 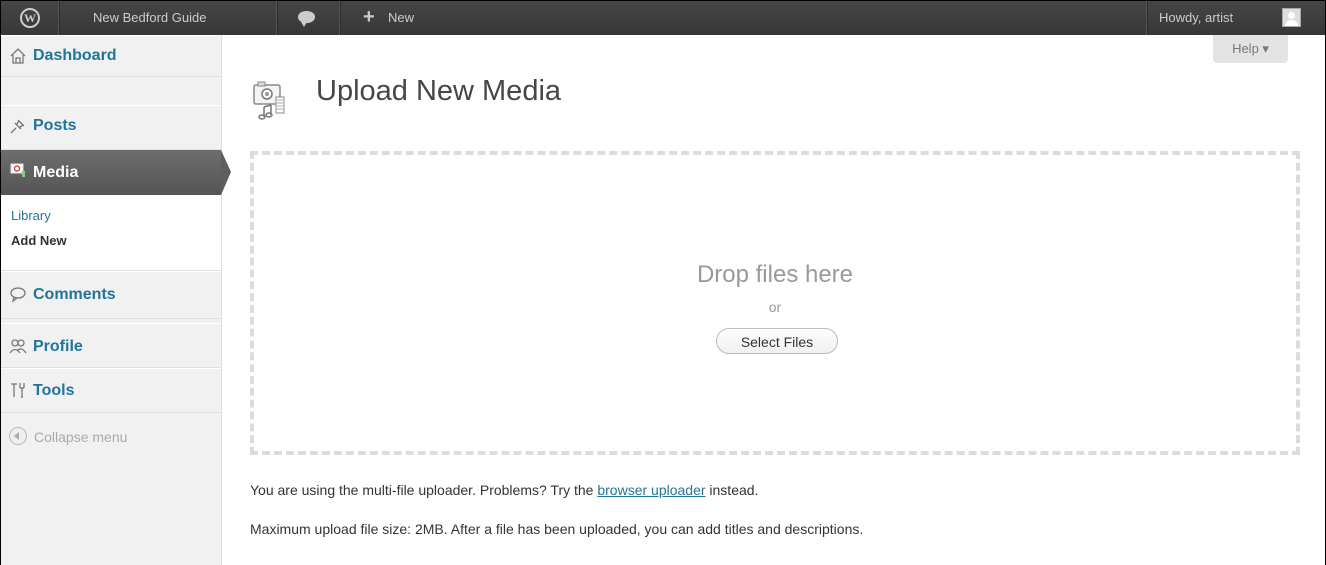 What do you see at coordinates (775, 274) in the screenshot?
I see `drop-files-text: Drop files here` at bounding box center [775, 274].